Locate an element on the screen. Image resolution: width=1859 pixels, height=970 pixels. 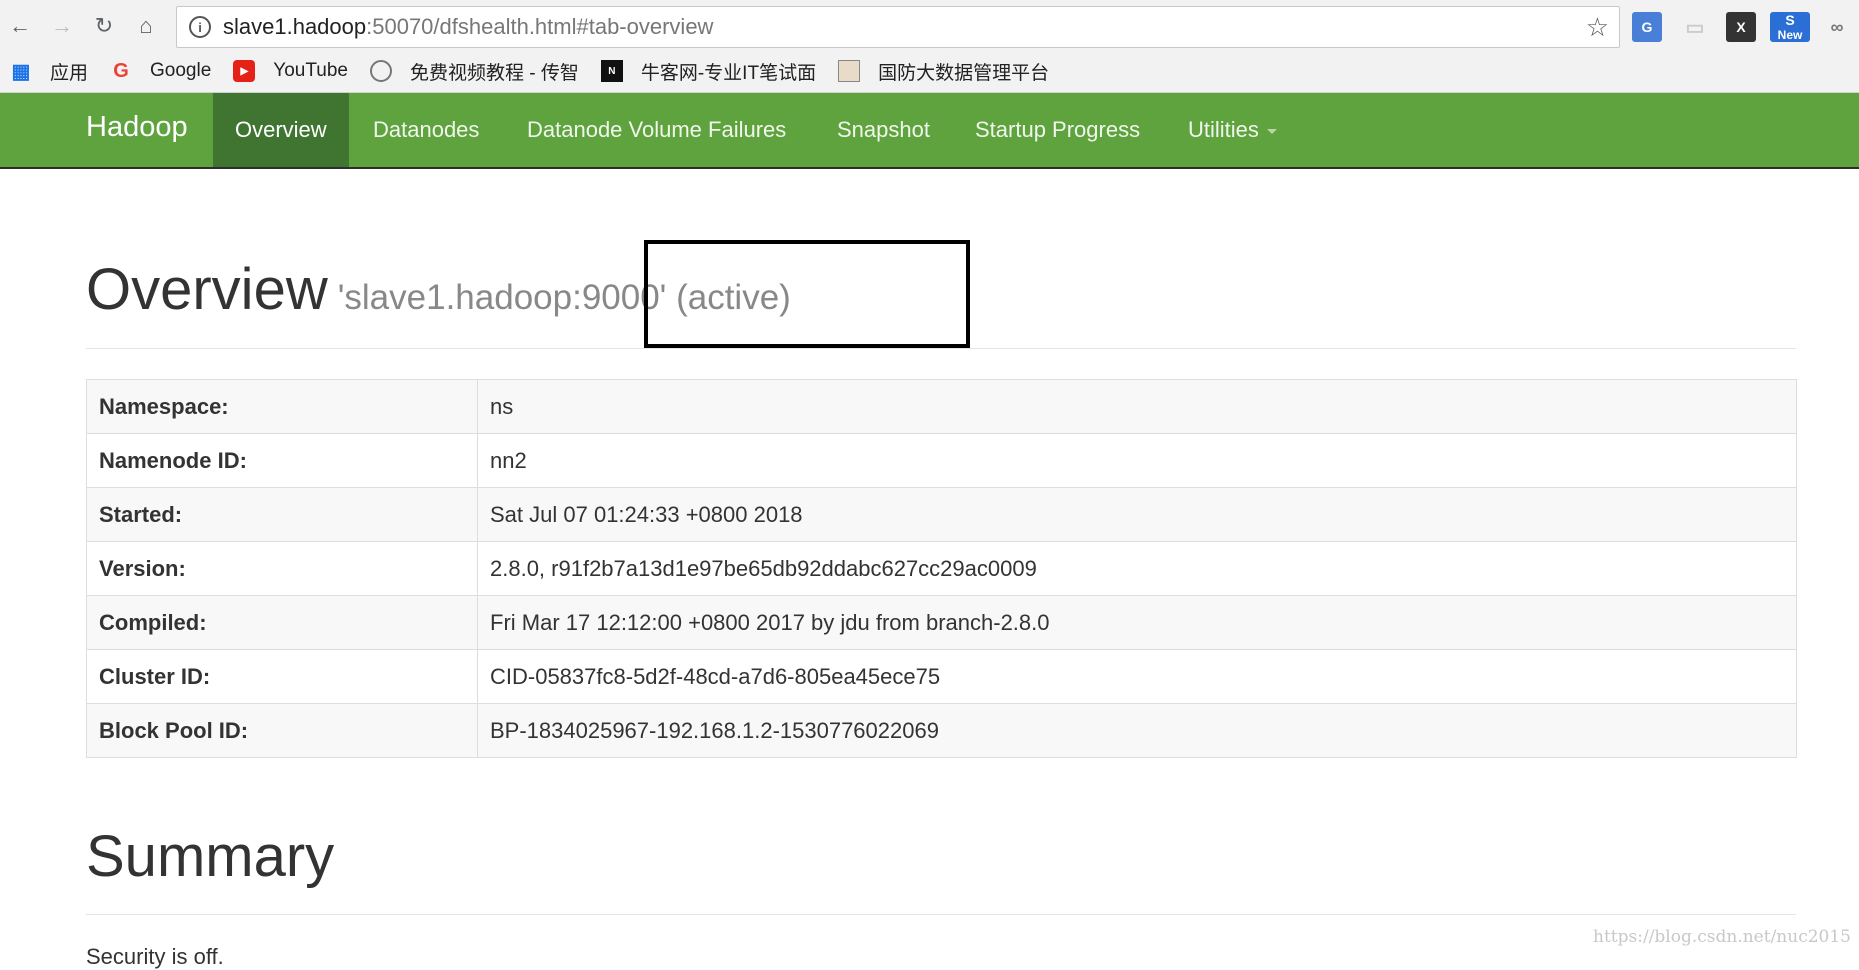
tab-datanode-volume-failures: Datanode Volume Failures is located at coordinates (656, 130).